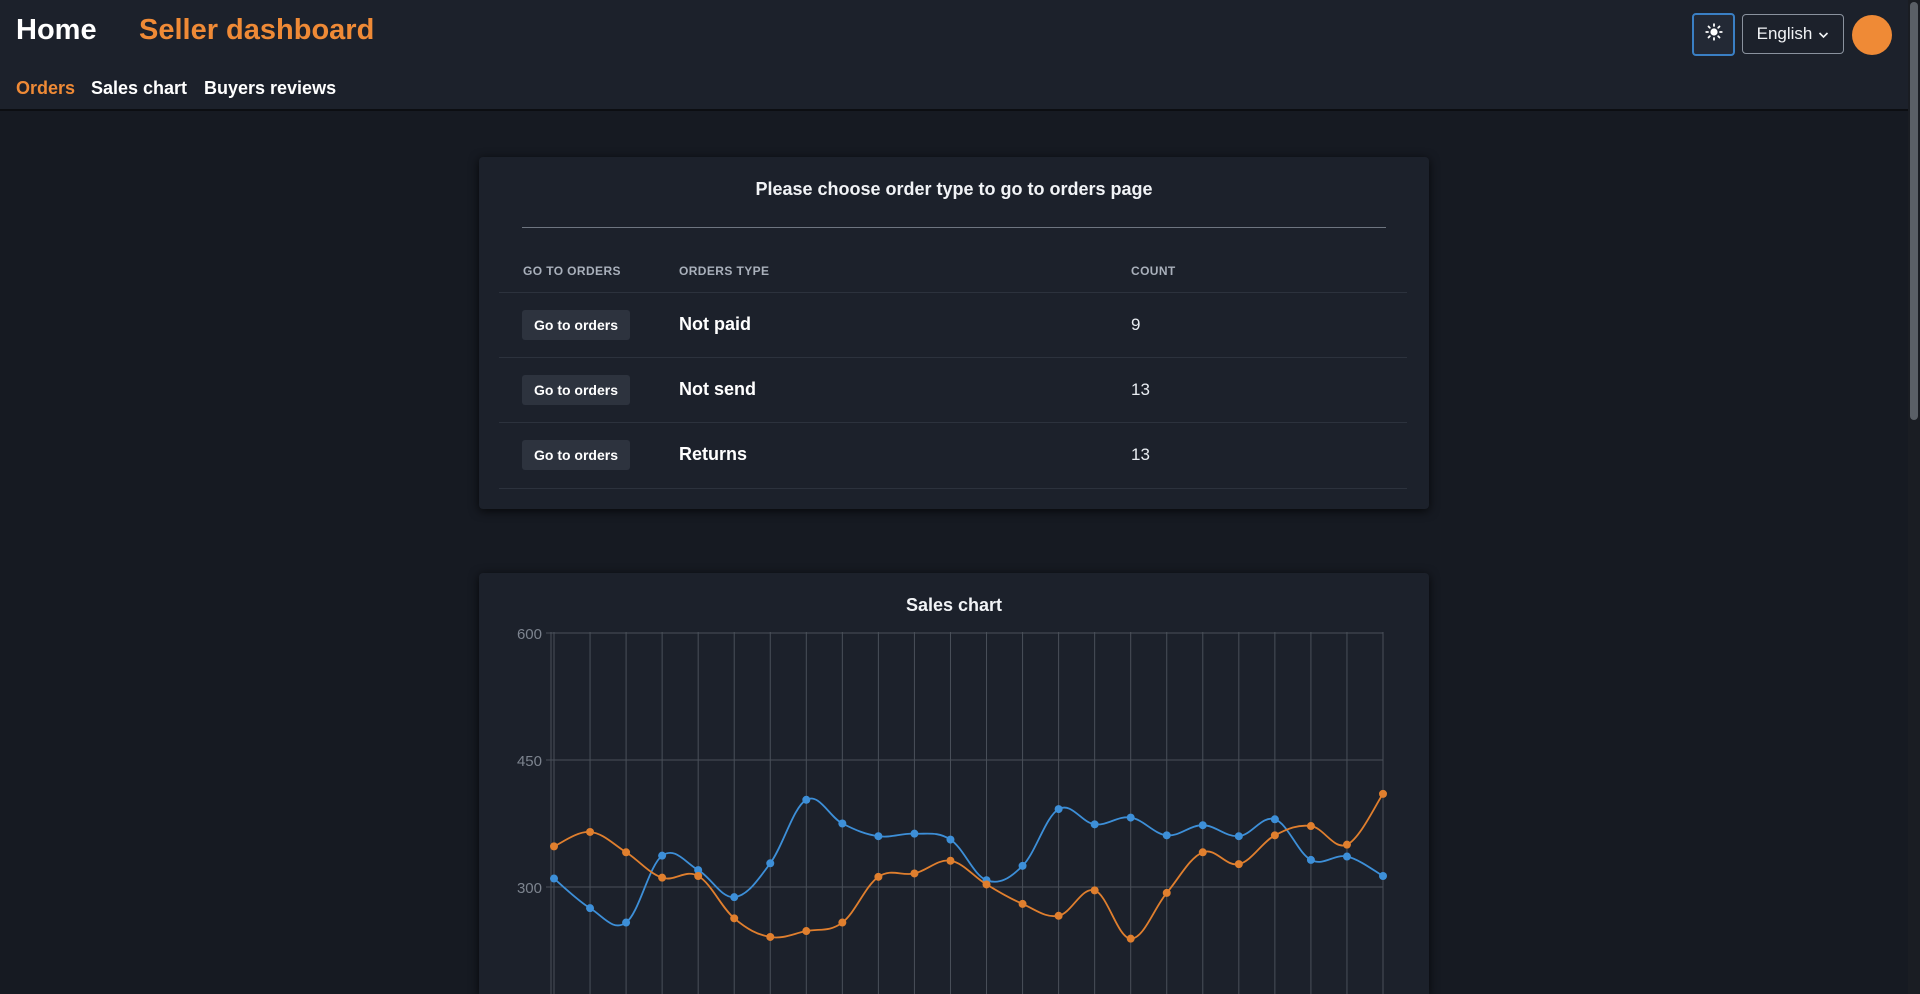  Describe the element at coordinates (715, 324) in the screenshot. I see `order-type: Not paid` at that location.